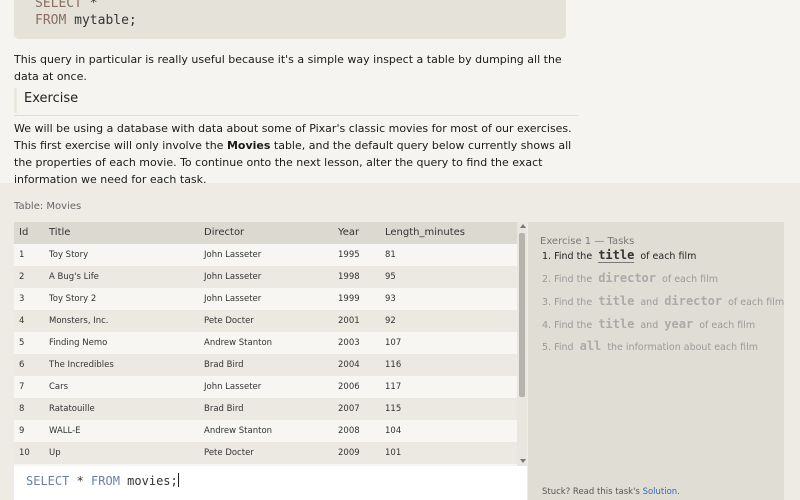 This screenshot has width=800, height=500. Describe the element at coordinates (558, 347) in the screenshot. I see `task-num: 5. Find` at that location.